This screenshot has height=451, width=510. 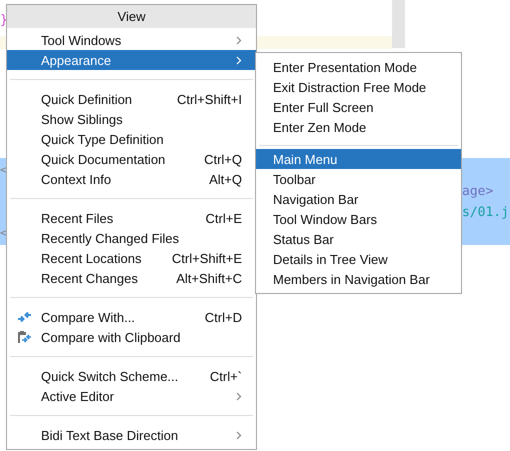 I want to click on menu-item: Show Siblings, so click(x=131, y=119).